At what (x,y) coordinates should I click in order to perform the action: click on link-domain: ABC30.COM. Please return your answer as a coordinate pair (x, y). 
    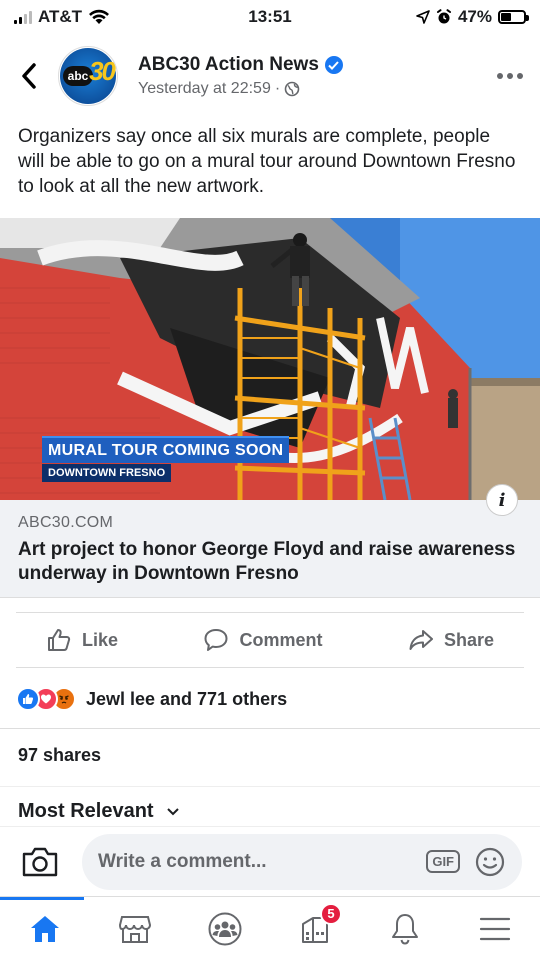
    Looking at the image, I should click on (66, 522).